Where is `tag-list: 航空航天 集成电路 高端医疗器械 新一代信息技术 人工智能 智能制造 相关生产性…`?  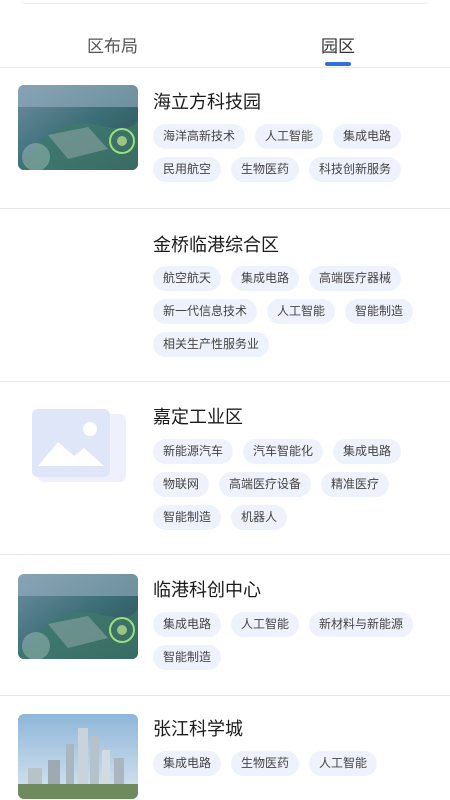 tag-list: 航空航天 集成电路 高端医疗器械 新一代信息技术 人工智能 智能制造 相关生产性… is located at coordinates (294, 311).